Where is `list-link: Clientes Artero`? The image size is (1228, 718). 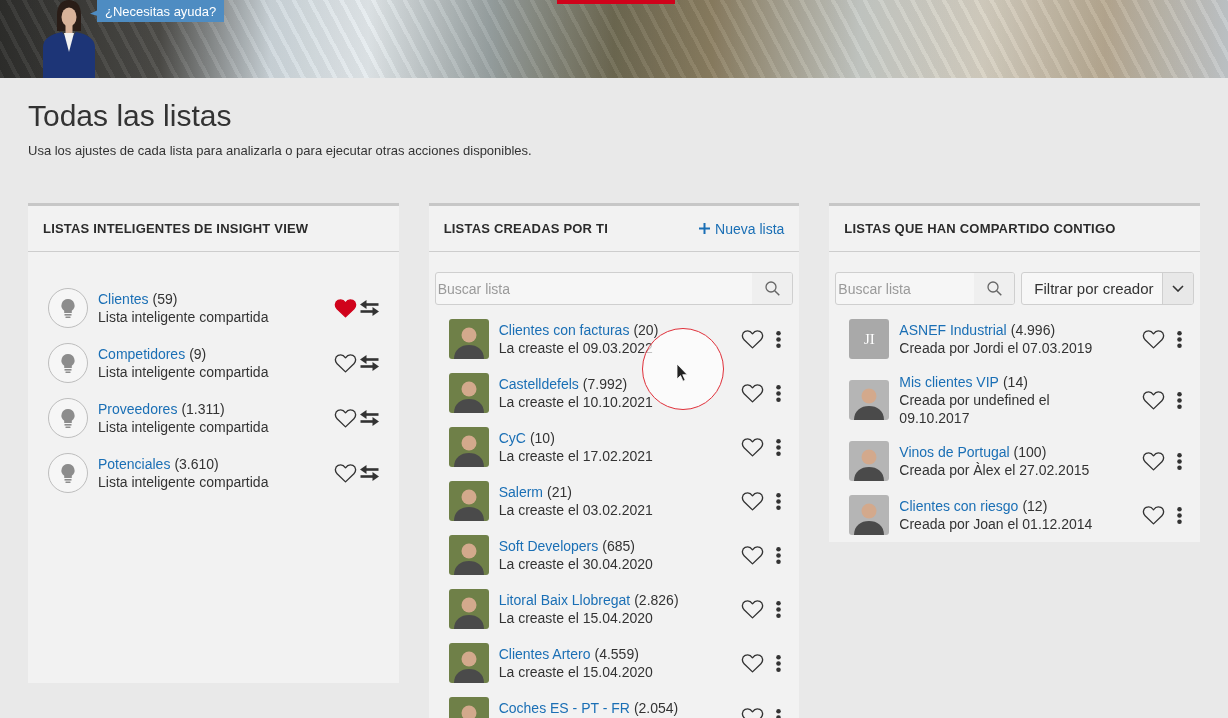
list-link: Clientes Artero is located at coordinates (544, 654).